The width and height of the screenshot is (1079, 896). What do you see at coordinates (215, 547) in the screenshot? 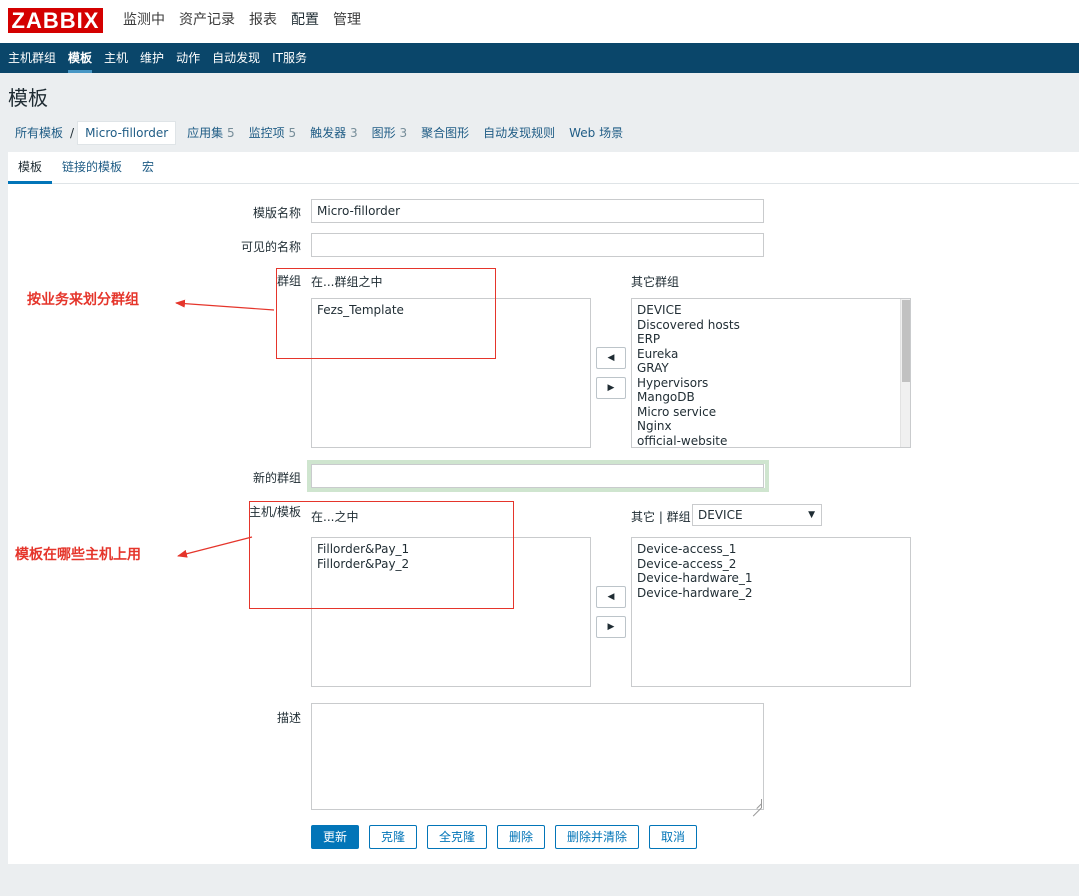
I see `hosts-annotation-arrow` at bounding box center [215, 547].